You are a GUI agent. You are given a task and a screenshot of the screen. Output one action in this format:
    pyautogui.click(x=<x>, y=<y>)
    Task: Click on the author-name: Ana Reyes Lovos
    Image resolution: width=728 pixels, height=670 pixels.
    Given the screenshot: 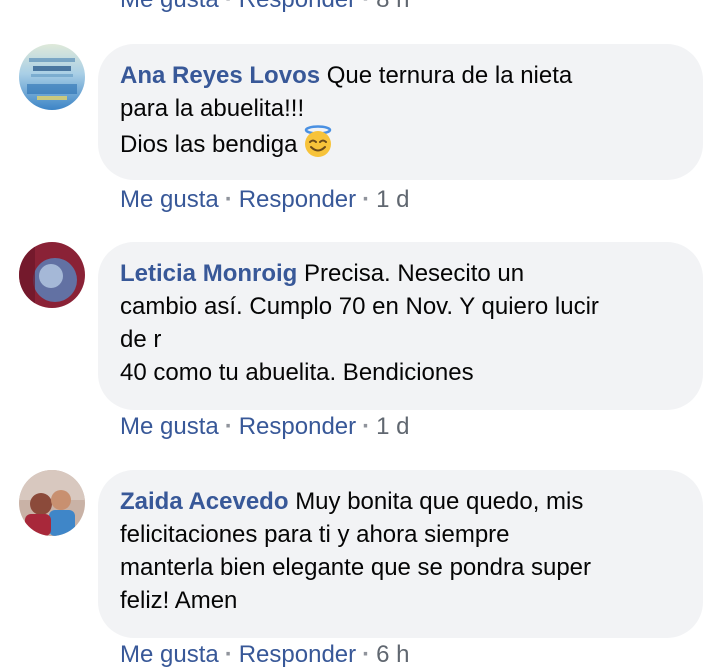 What is the action you would take?
    pyautogui.click(x=220, y=75)
    